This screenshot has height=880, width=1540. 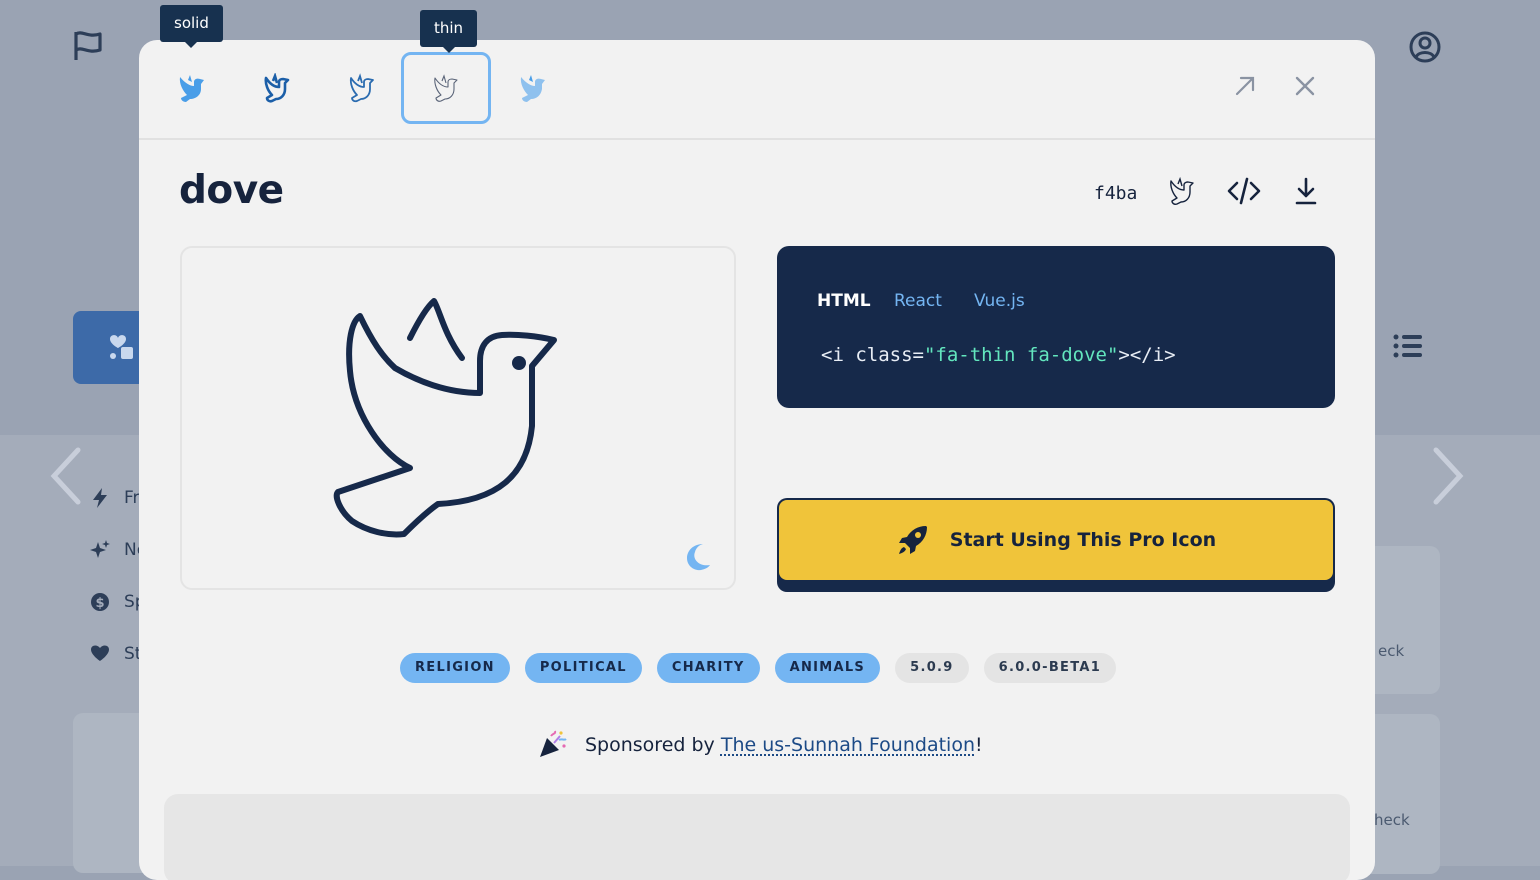 I want to click on tab-style-duotone, so click(x=533, y=88).